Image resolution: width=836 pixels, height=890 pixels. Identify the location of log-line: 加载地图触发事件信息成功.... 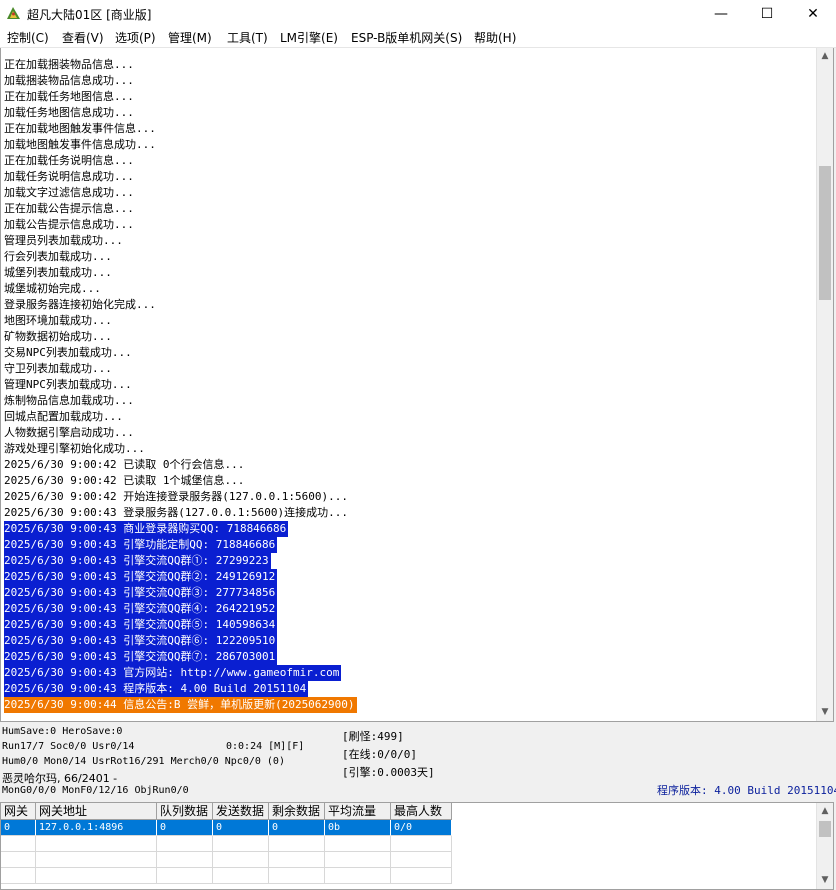
(81, 145).